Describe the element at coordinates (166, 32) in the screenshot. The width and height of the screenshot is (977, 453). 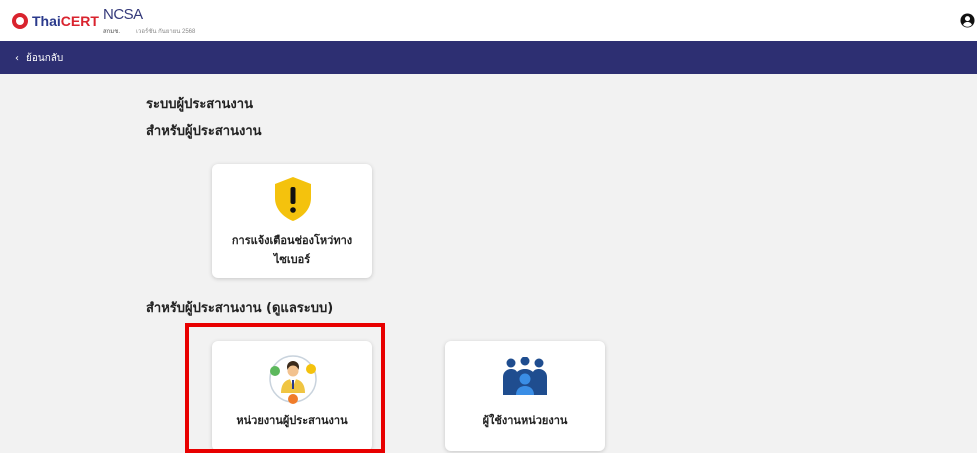
I see `version-label: เวอร์ชัน กันยายน 2568` at that location.